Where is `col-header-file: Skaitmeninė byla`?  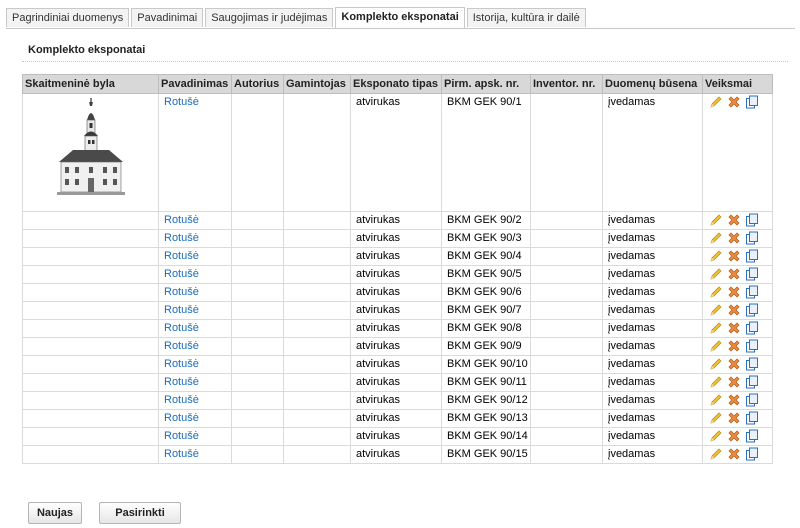 col-header-file: Skaitmeninė byla is located at coordinates (90, 84).